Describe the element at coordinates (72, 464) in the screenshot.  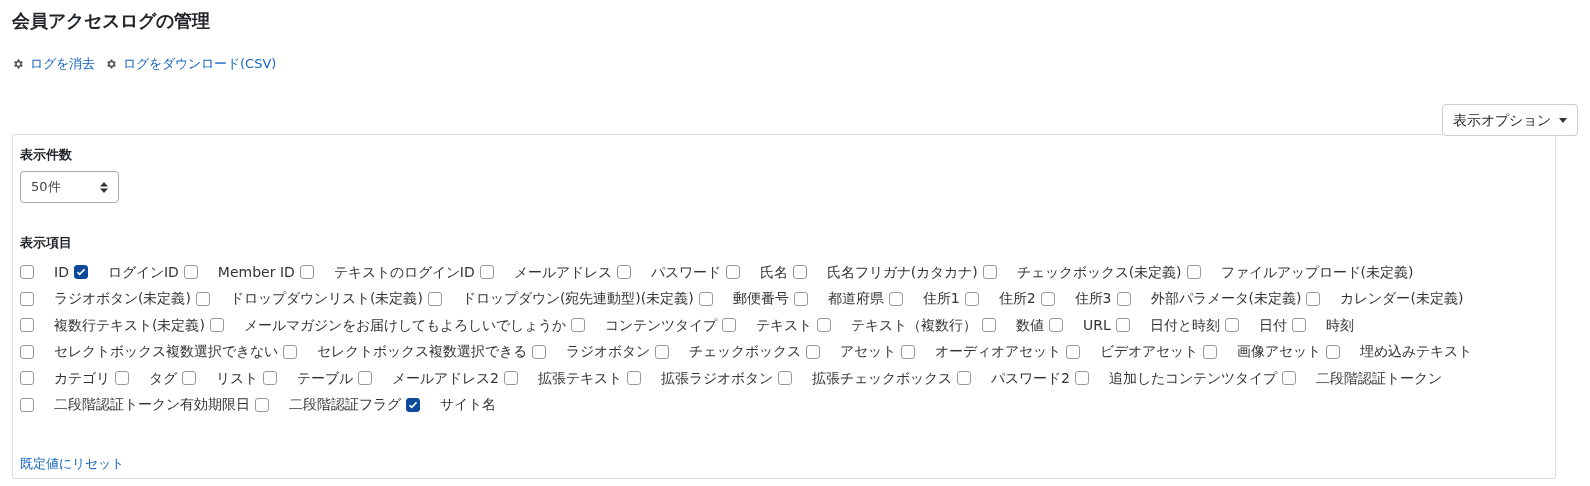
I see `reset-link: 既定値にリセット` at that location.